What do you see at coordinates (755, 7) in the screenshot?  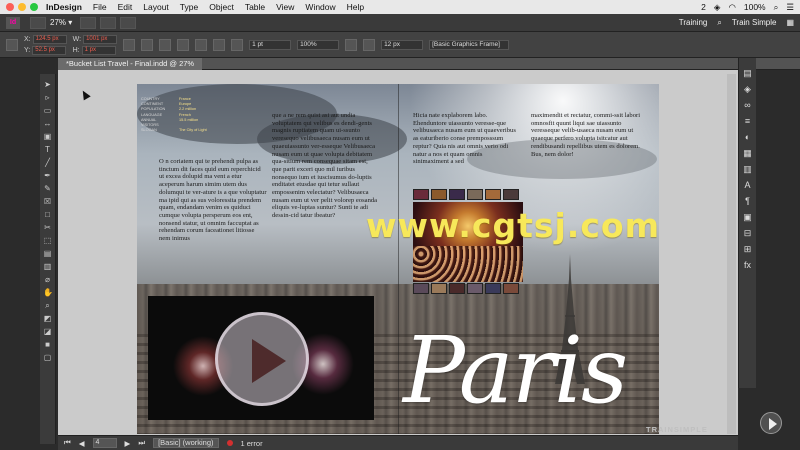 I see `battery-level: 100%` at bounding box center [755, 7].